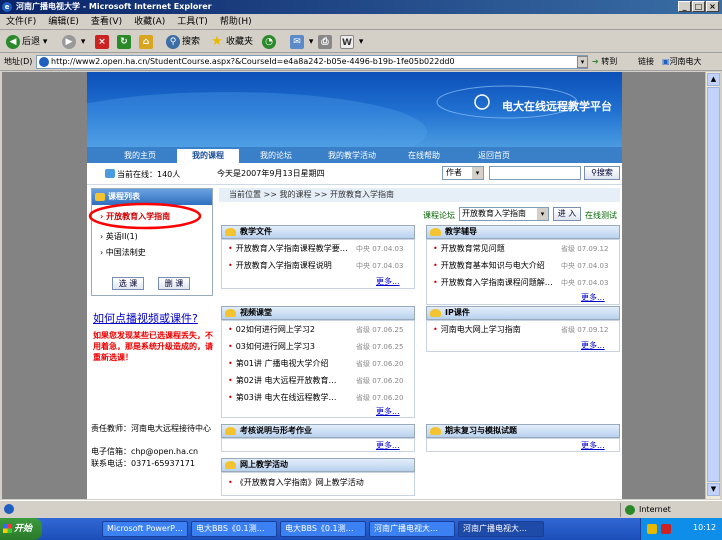  I want to click on edit-button: W ▾, so click(351, 42).